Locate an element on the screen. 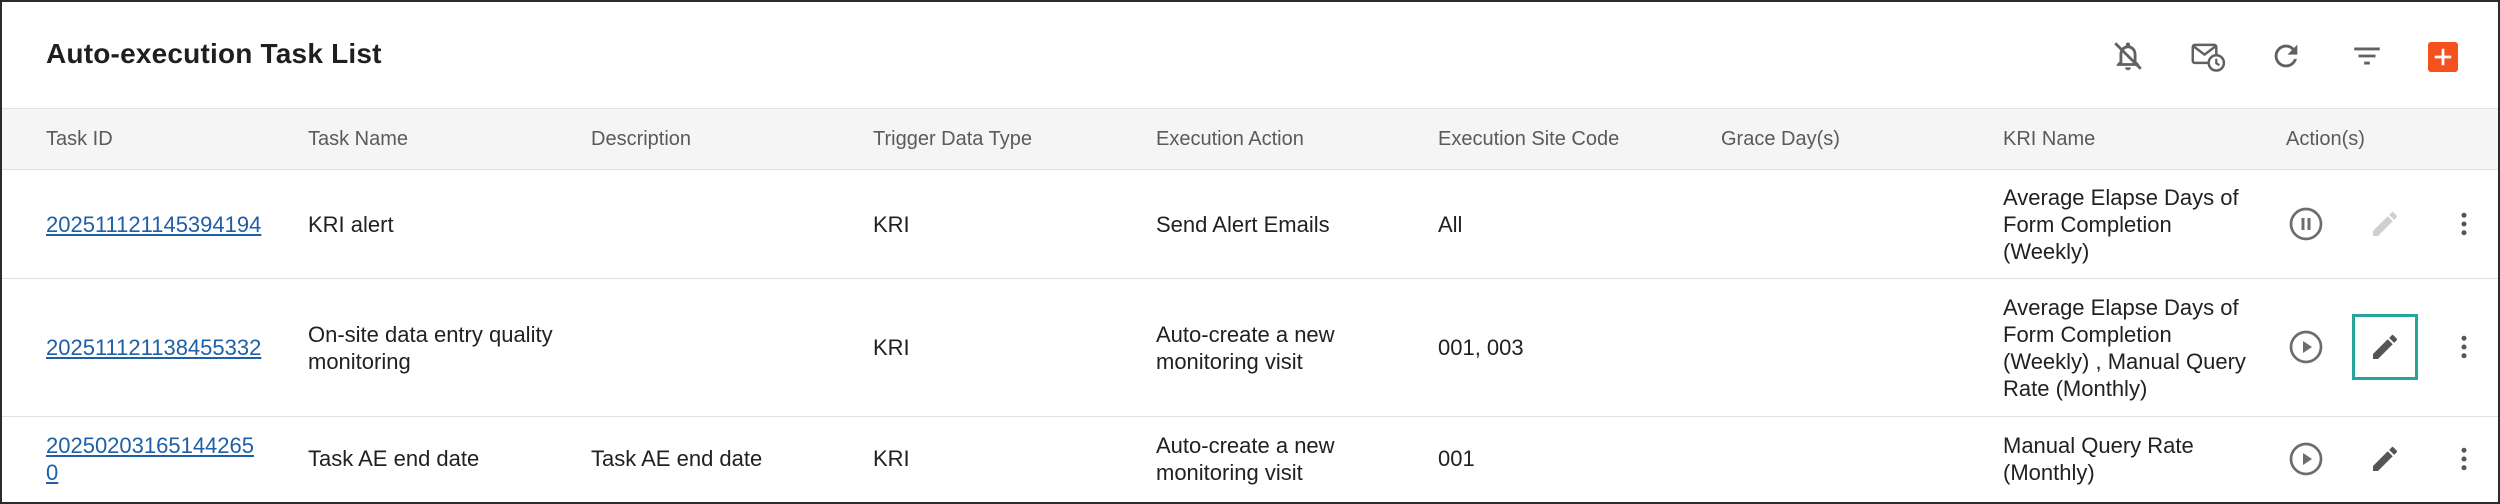 This screenshot has height=504, width=2500. pause-task-button is located at coordinates (2306, 224).